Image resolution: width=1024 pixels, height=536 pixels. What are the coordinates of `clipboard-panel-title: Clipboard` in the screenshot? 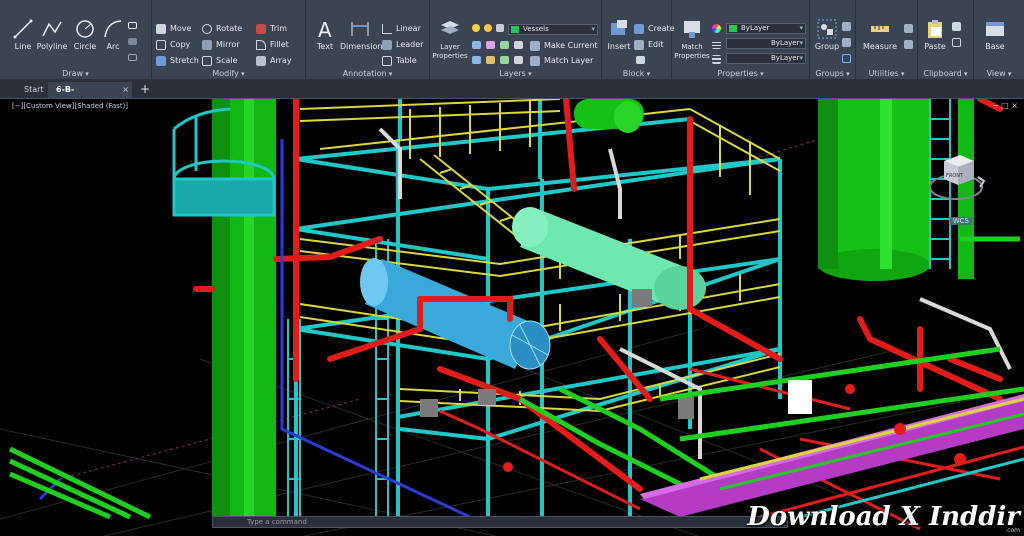 It's located at (945, 73).